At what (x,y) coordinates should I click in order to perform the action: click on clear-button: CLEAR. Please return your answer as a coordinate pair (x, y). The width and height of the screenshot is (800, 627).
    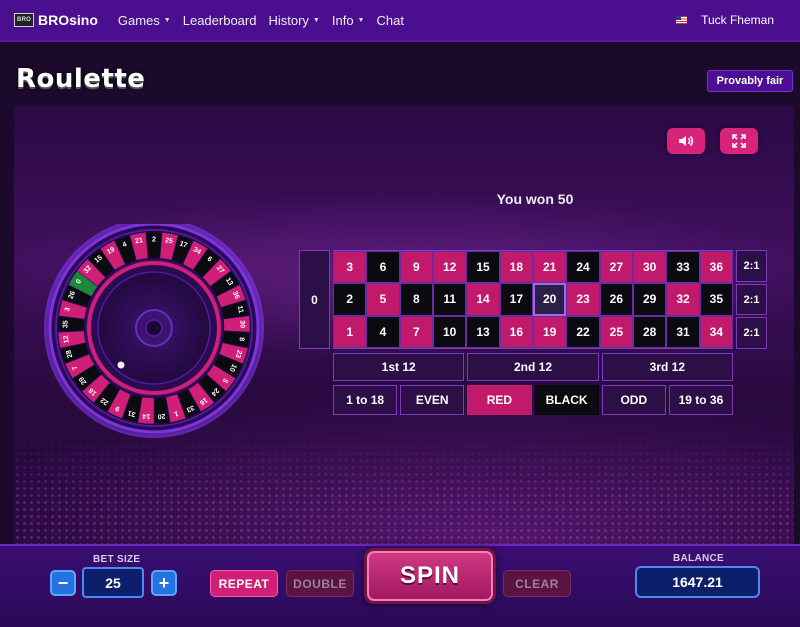
    Looking at the image, I should click on (537, 583).